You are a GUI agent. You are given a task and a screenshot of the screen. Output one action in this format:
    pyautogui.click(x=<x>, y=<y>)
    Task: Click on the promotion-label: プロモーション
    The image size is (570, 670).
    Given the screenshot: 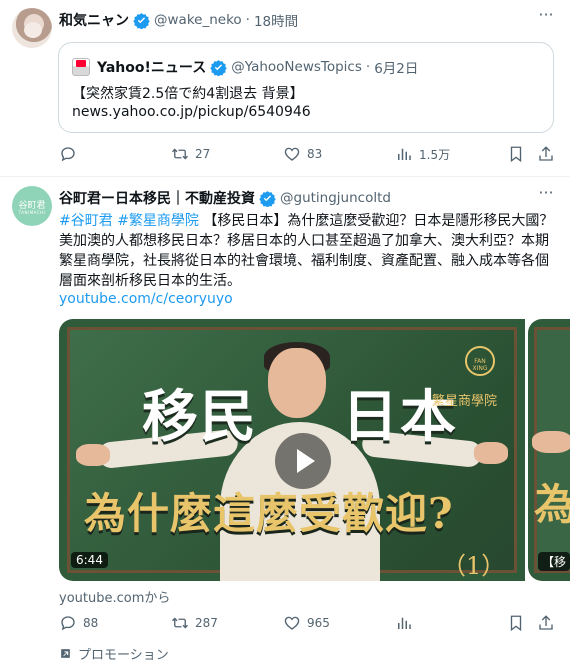 What is the action you would take?
    pyautogui.click(x=114, y=653)
    